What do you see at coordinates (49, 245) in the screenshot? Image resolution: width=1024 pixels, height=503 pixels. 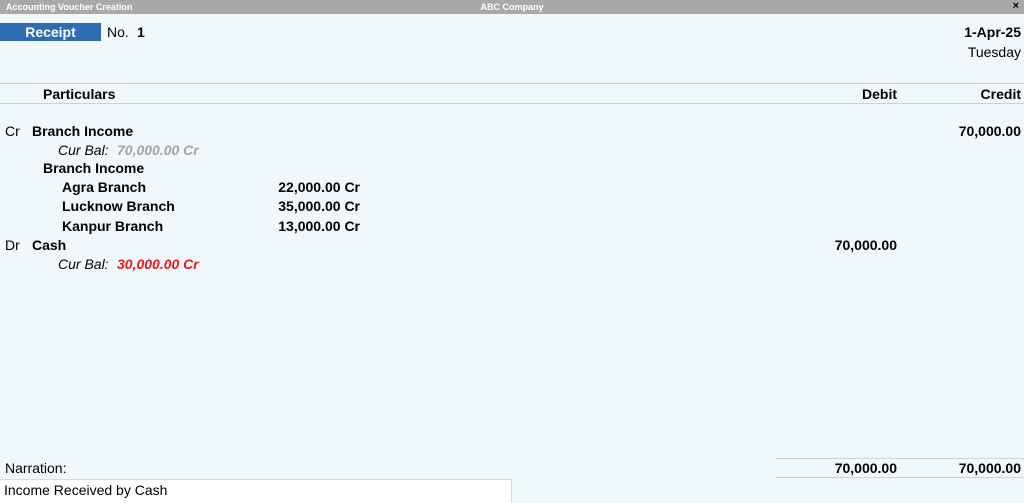 I see `ledger-name: Cash` at bounding box center [49, 245].